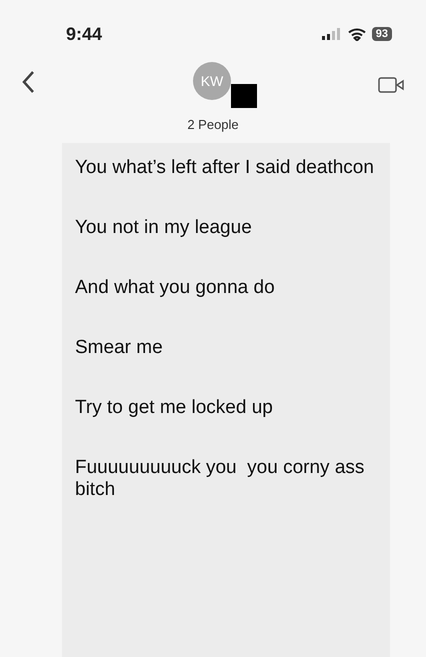 This screenshot has width=426, height=657. What do you see at coordinates (220, 479) in the screenshot?
I see `message-text: Fuuuuuuuuuck you you corny ass bitch` at bounding box center [220, 479].